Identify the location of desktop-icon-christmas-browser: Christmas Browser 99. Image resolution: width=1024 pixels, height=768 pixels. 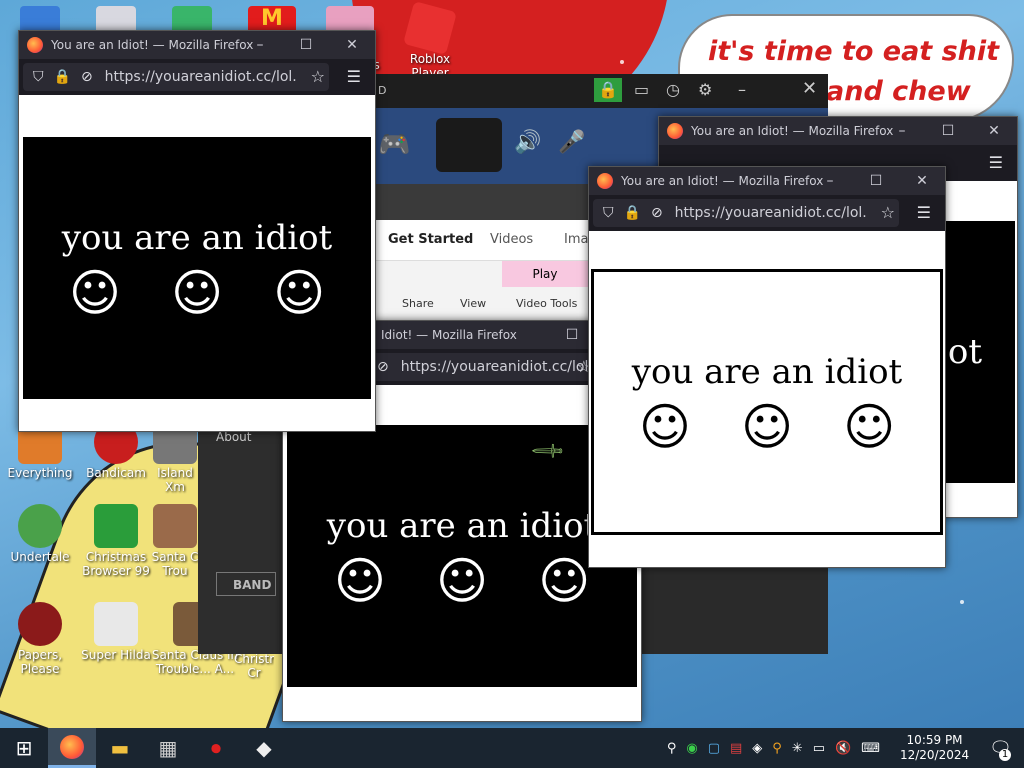
(116, 541).